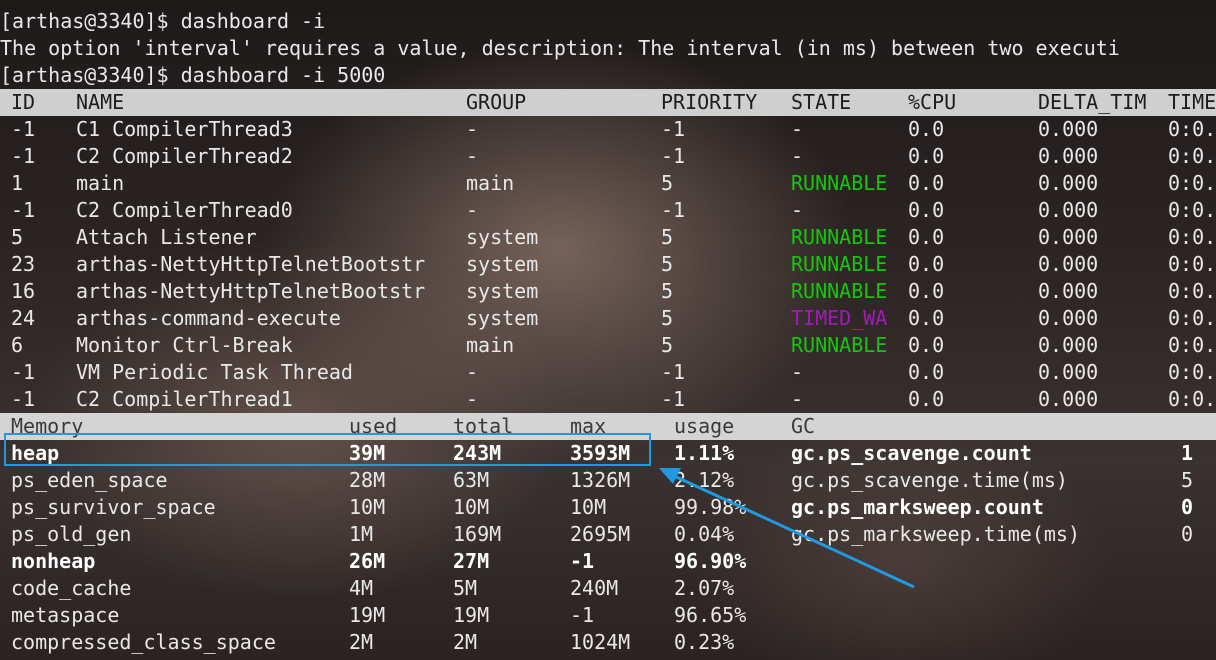 The image size is (1216, 660). What do you see at coordinates (465, 642) in the screenshot?
I see `memory-total: 2M` at bounding box center [465, 642].